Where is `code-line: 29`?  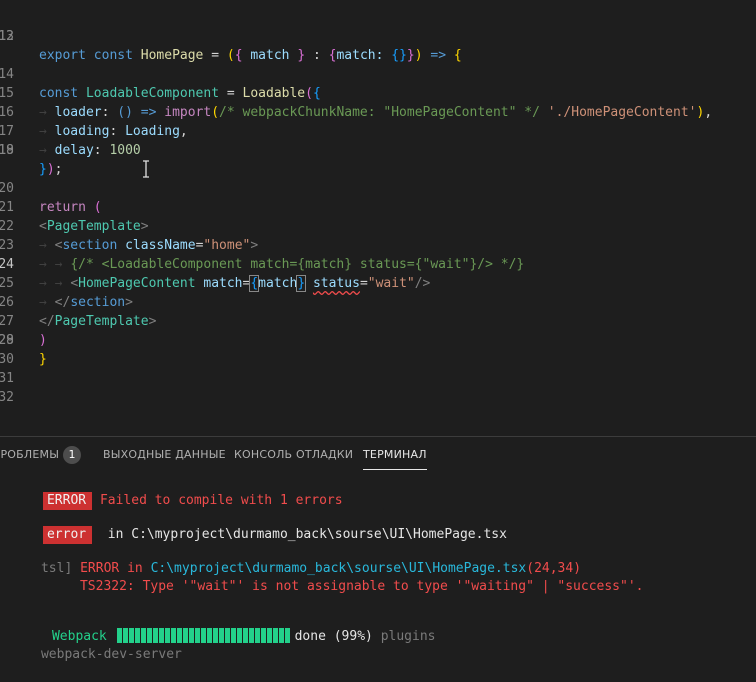 code-line: 29 is located at coordinates (378, 340).